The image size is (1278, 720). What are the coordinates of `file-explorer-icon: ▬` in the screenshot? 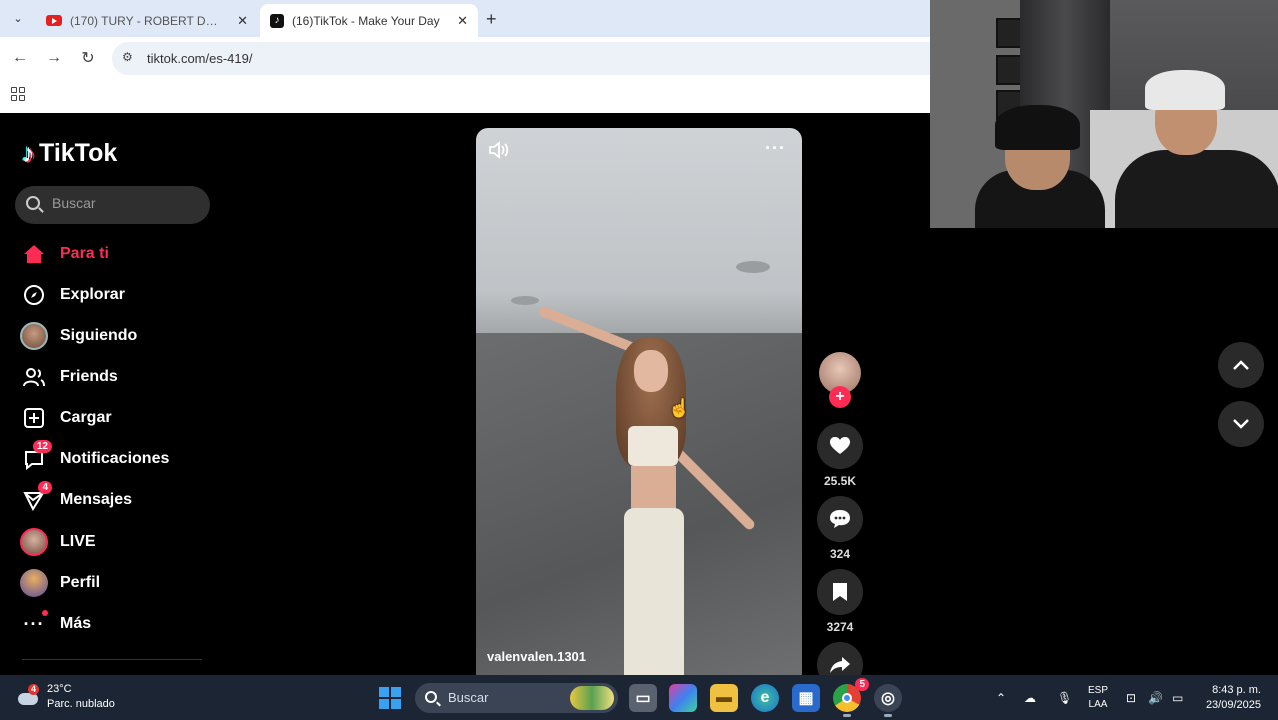 It's located at (724, 698).